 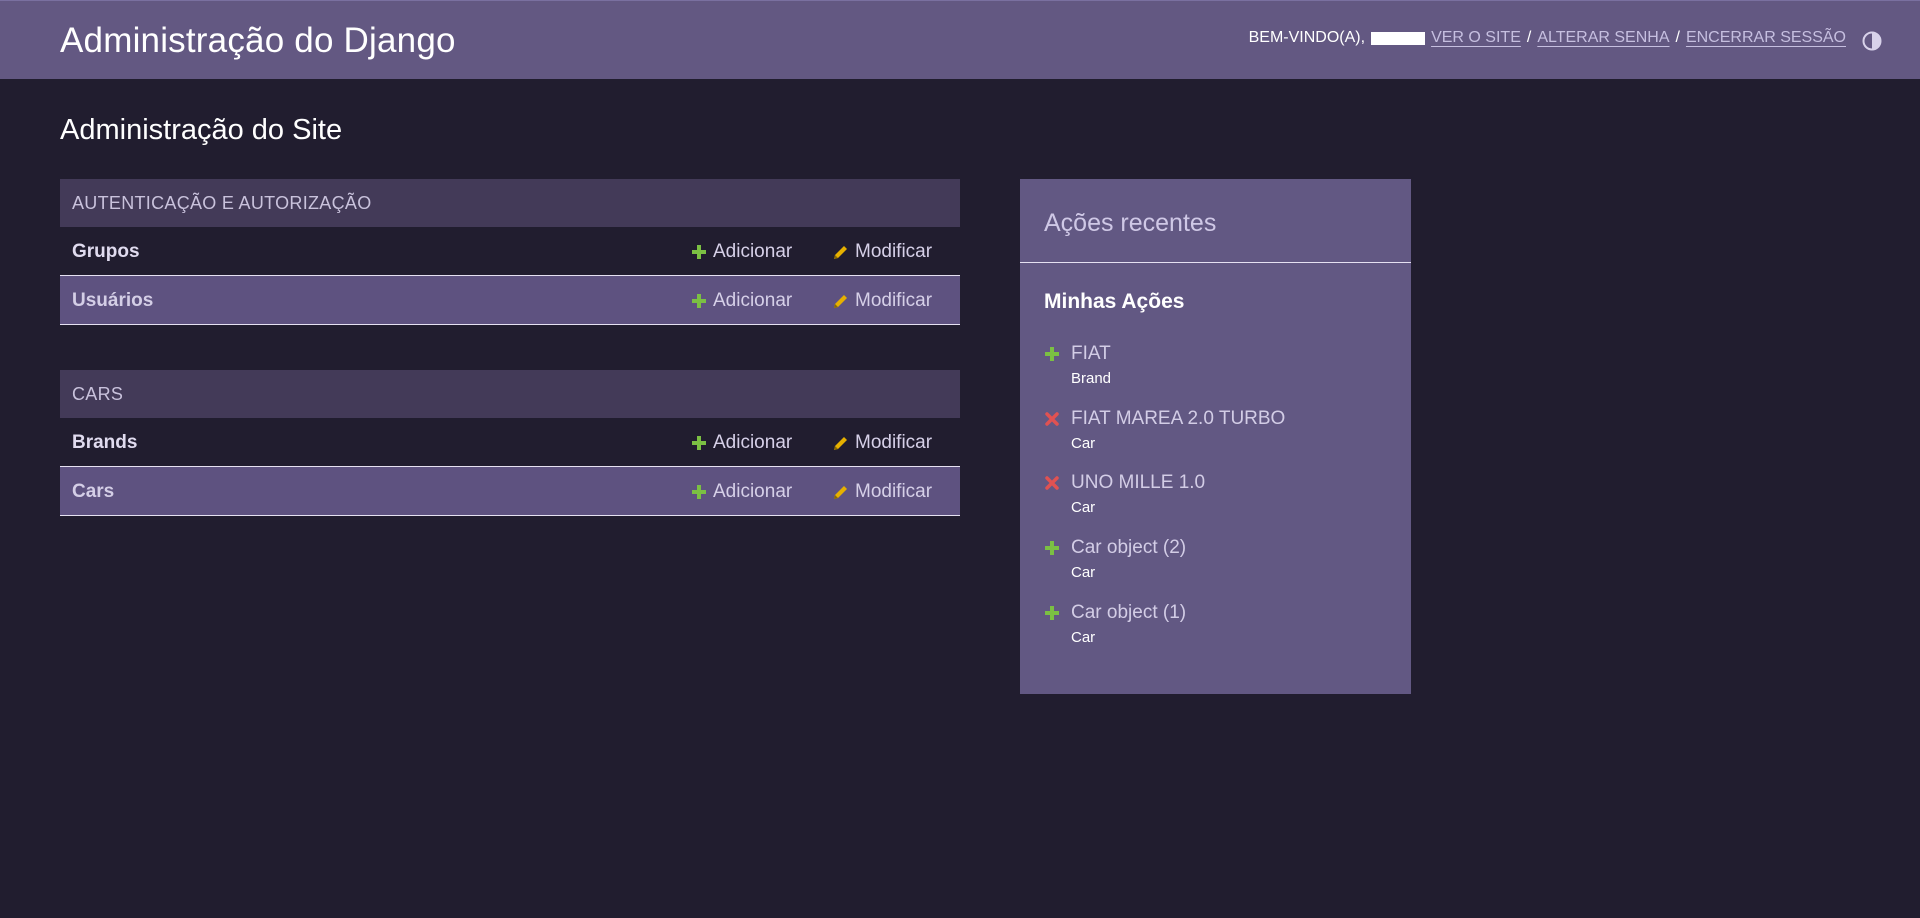 I want to click on app-caption: CARS, so click(x=510, y=394).